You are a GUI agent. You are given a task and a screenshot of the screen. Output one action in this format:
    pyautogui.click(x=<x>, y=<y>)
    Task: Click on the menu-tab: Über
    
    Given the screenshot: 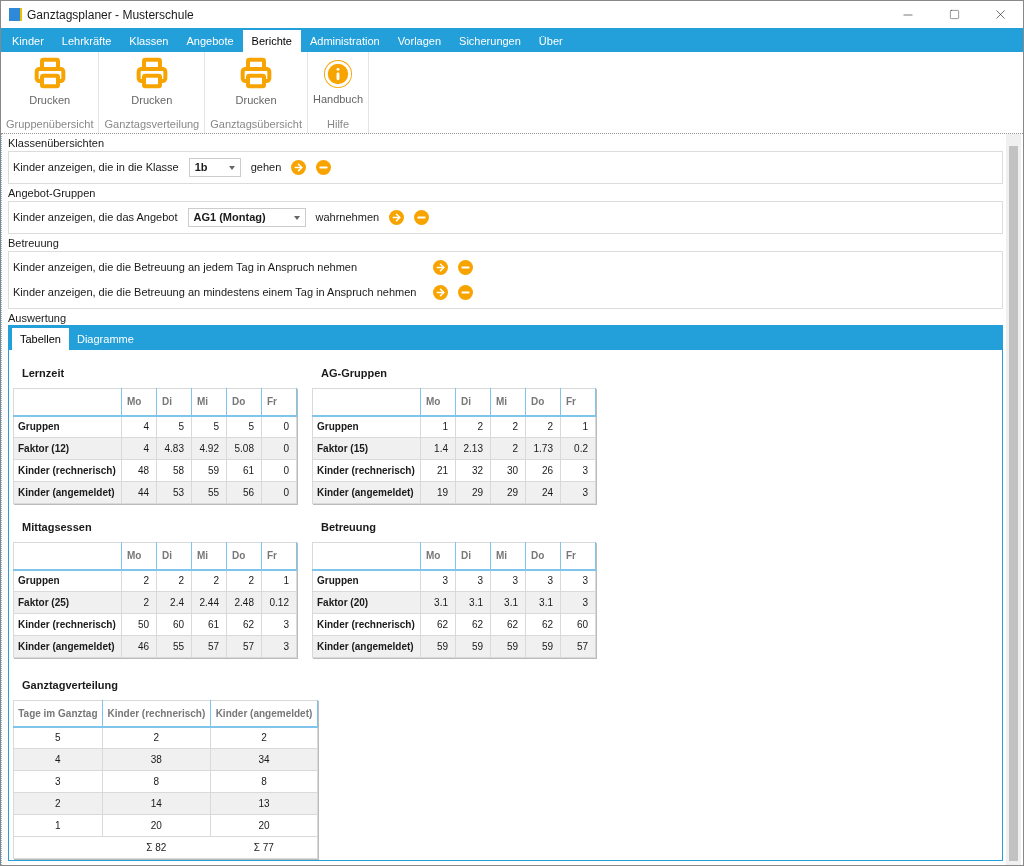 What is the action you would take?
    pyautogui.click(x=550, y=41)
    